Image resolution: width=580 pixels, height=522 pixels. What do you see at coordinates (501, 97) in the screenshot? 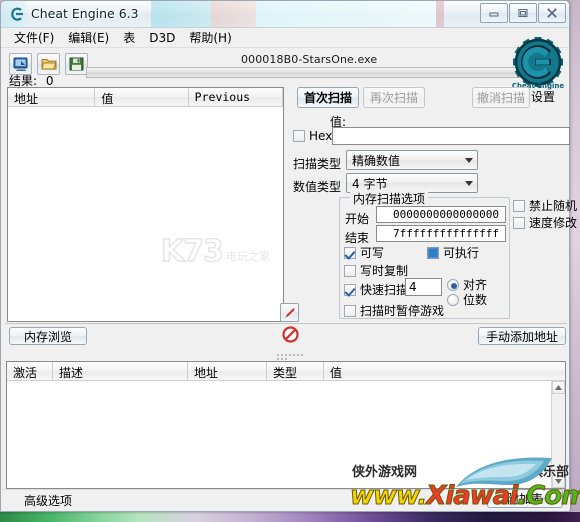
I see `undo-scan-button: 撤消扫描` at bounding box center [501, 97].